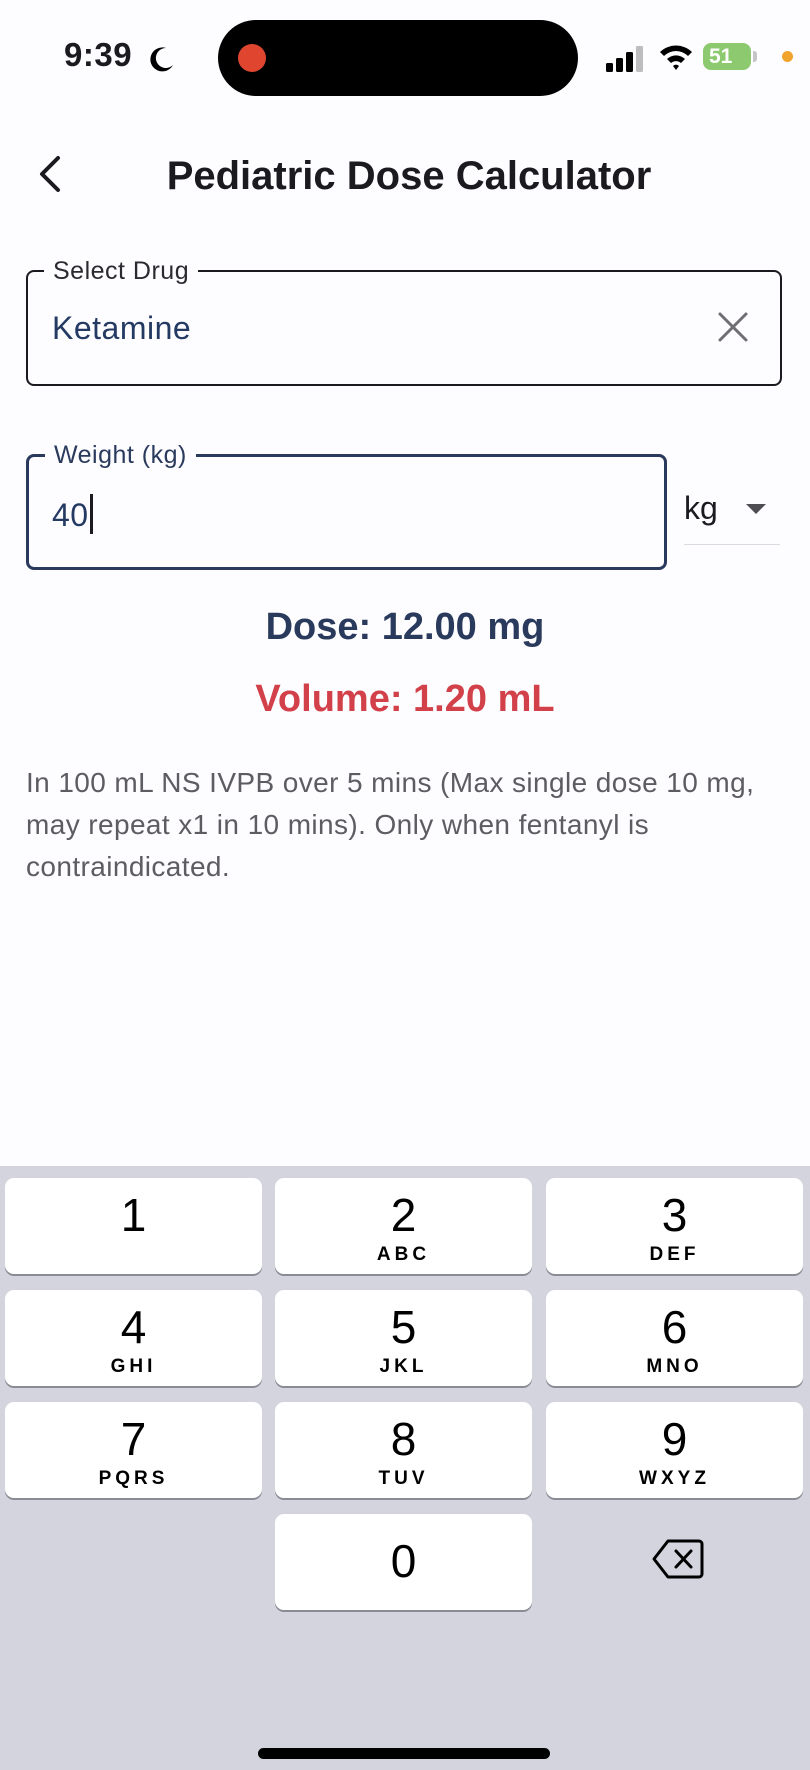 The image size is (810, 1770). What do you see at coordinates (133, 1327) in the screenshot?
I see `key-number: 4` at bounding box center [133, 1327].